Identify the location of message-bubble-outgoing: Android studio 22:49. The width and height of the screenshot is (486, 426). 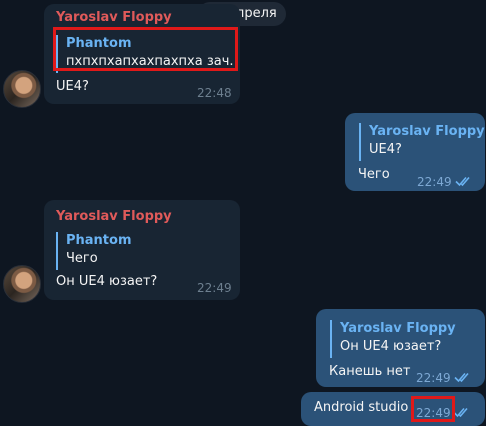
(393, 409).